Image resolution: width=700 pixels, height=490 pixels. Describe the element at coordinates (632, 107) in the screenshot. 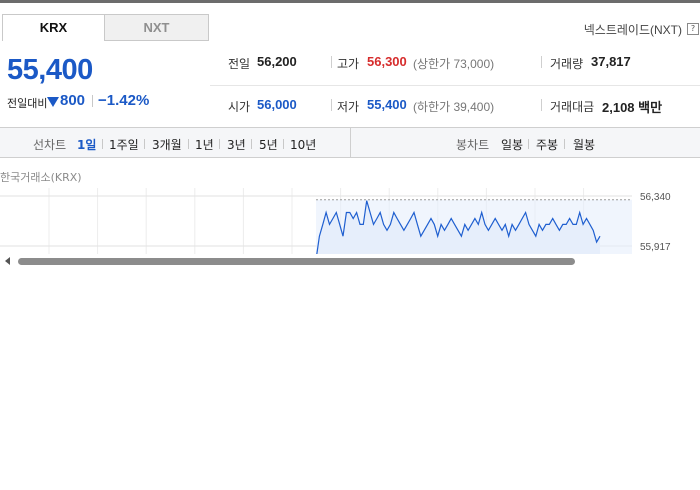

I see `trade-amount-value: 2,108 백만` at that location.